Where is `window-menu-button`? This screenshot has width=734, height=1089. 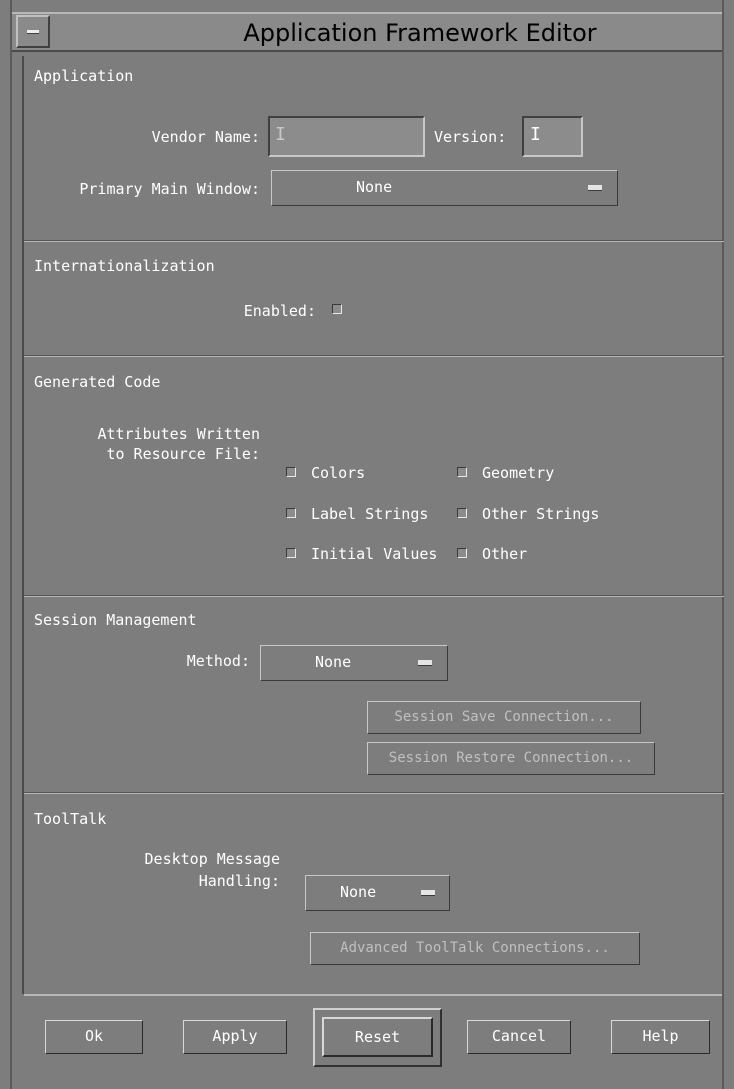 window-menu-button is located at coordinates (33, 31).